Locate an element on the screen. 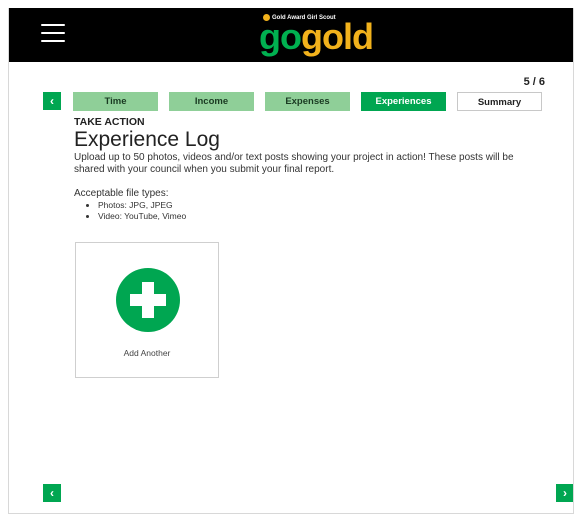  add-another-label: Add Another is located at coordinates (147, 353).